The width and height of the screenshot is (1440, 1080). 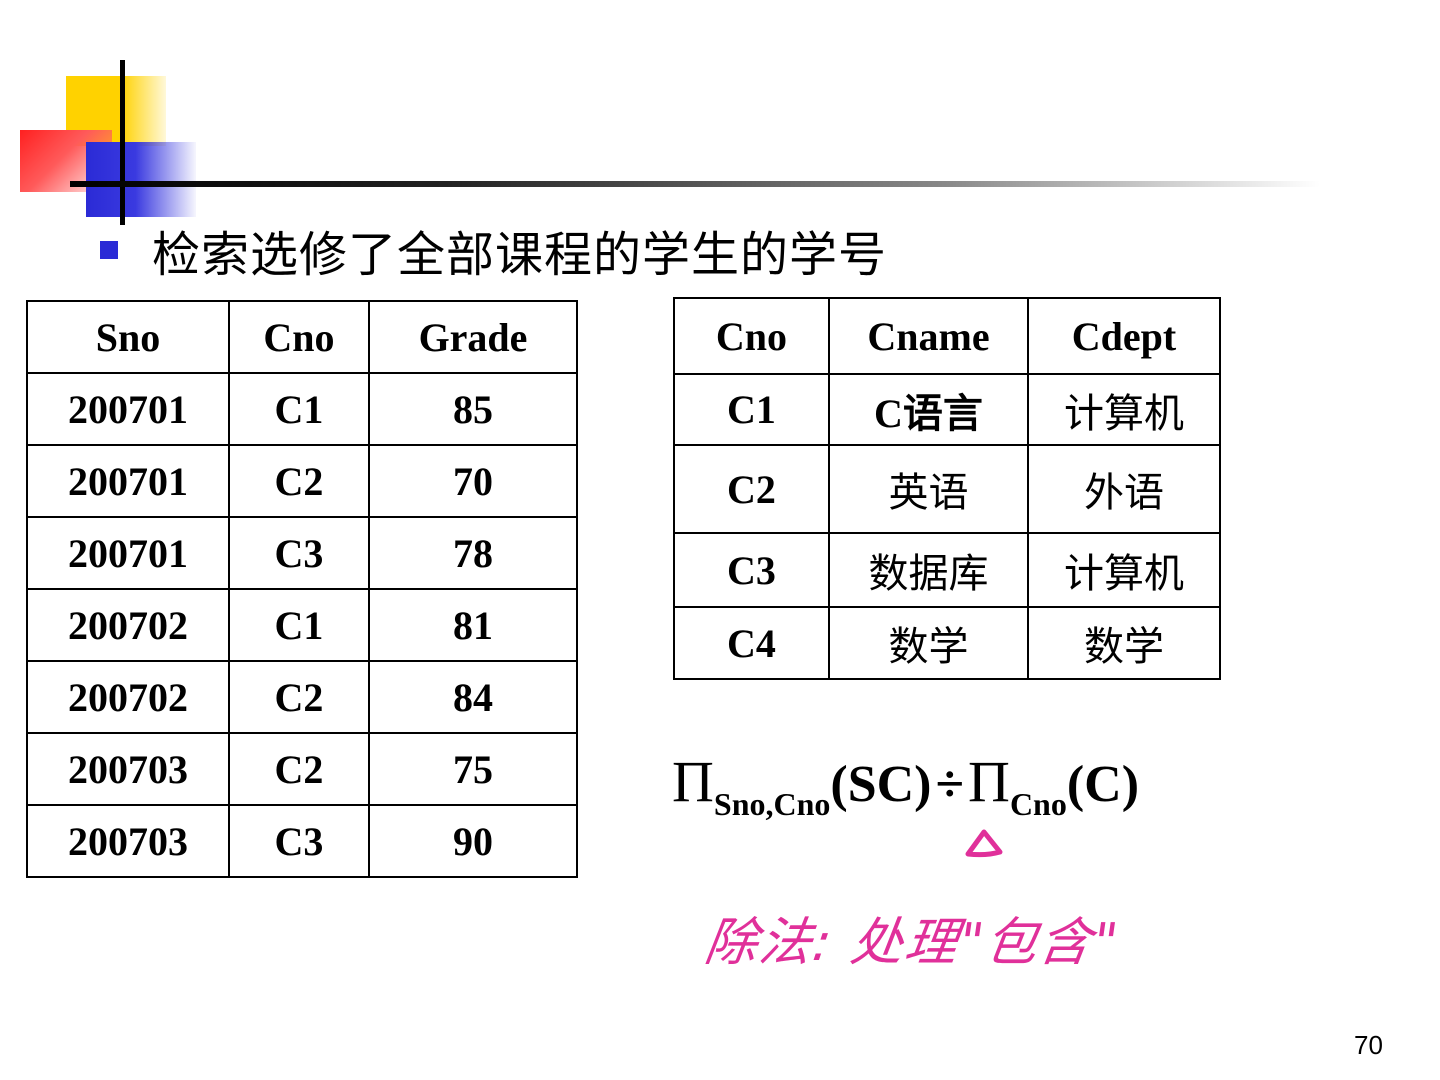 What do you see at coordinates (473, 697) in the screenshot?
I see `table-cell: 84` at bounding box center [473, 697].